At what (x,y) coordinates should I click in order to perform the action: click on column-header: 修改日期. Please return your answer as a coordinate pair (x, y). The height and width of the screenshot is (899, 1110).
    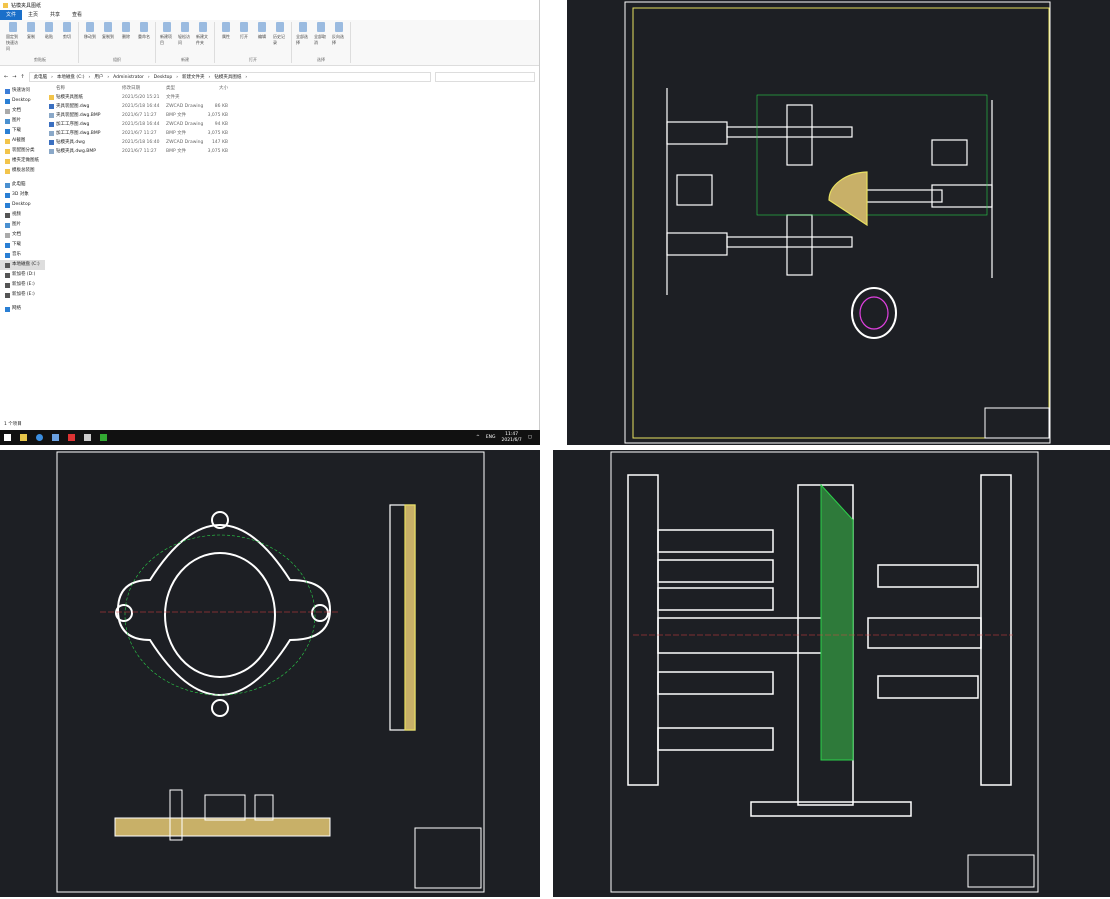
    Looking at the image, I should click on (144, 88).